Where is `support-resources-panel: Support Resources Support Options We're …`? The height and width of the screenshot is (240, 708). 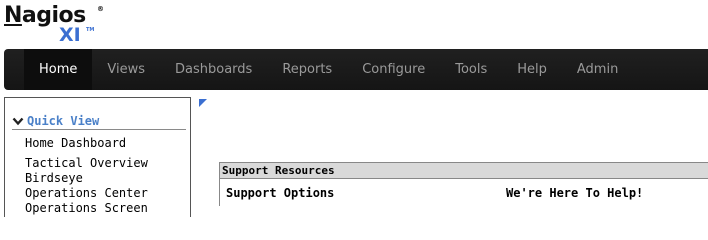
support-resources-panel: Support Resources Support Options We're … is located at coordinates (463, 184).